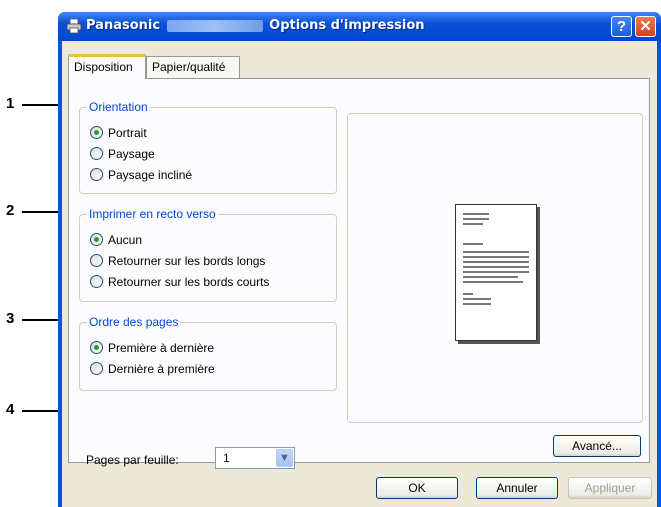 The height and width of the screenshot is (507, 661). I want to click on title-brand: Panasonic, so click(123, 25).